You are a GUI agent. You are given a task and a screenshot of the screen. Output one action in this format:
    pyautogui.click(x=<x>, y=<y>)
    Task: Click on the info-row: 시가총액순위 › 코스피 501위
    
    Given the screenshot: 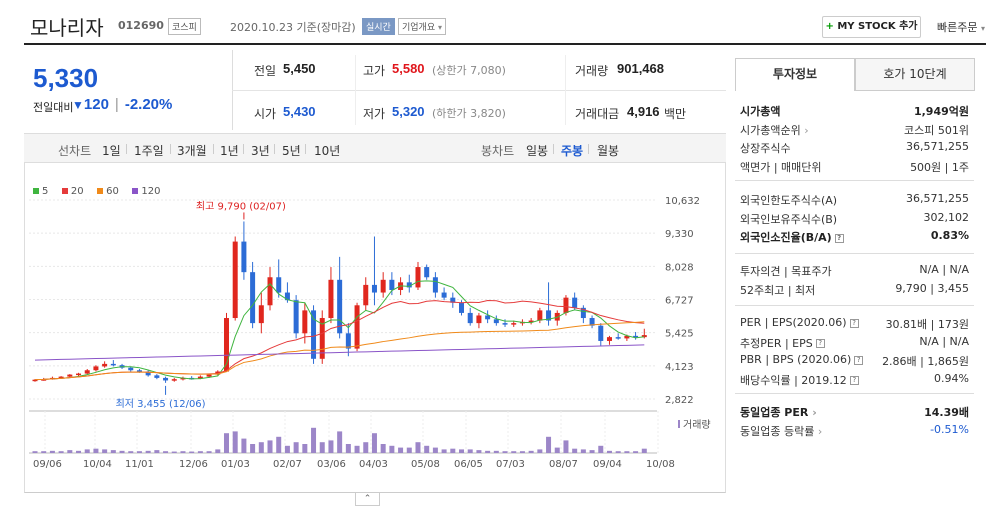 What is the action you would take?
    pyautogui.click(x=854, y=130)
    